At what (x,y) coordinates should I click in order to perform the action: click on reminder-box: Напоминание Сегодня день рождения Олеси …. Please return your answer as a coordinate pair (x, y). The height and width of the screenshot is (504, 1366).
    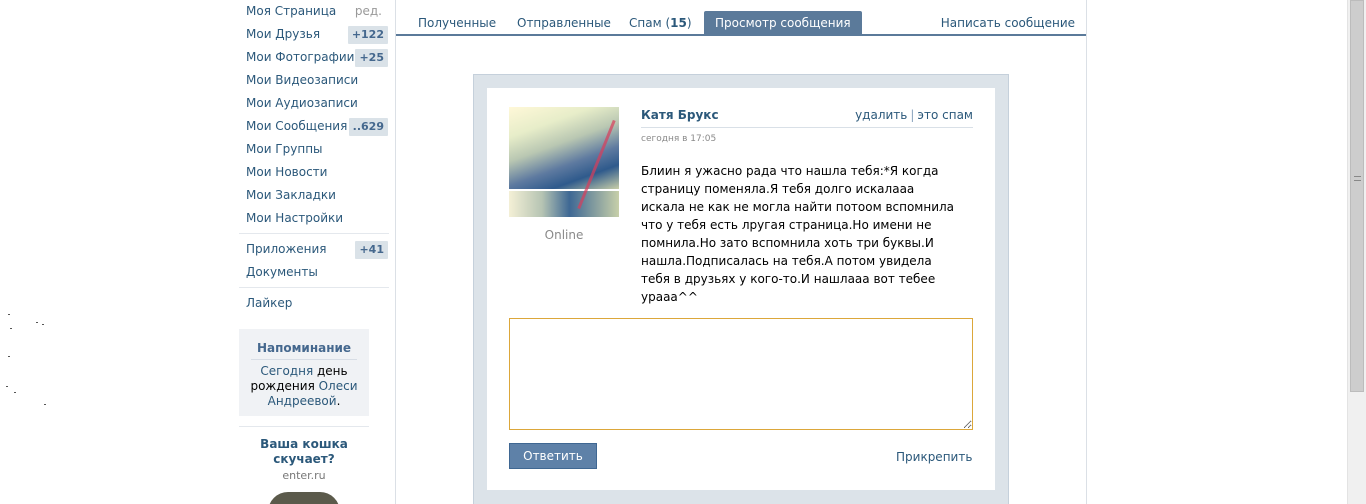
    Looking at the image, I should click on (304, 372).